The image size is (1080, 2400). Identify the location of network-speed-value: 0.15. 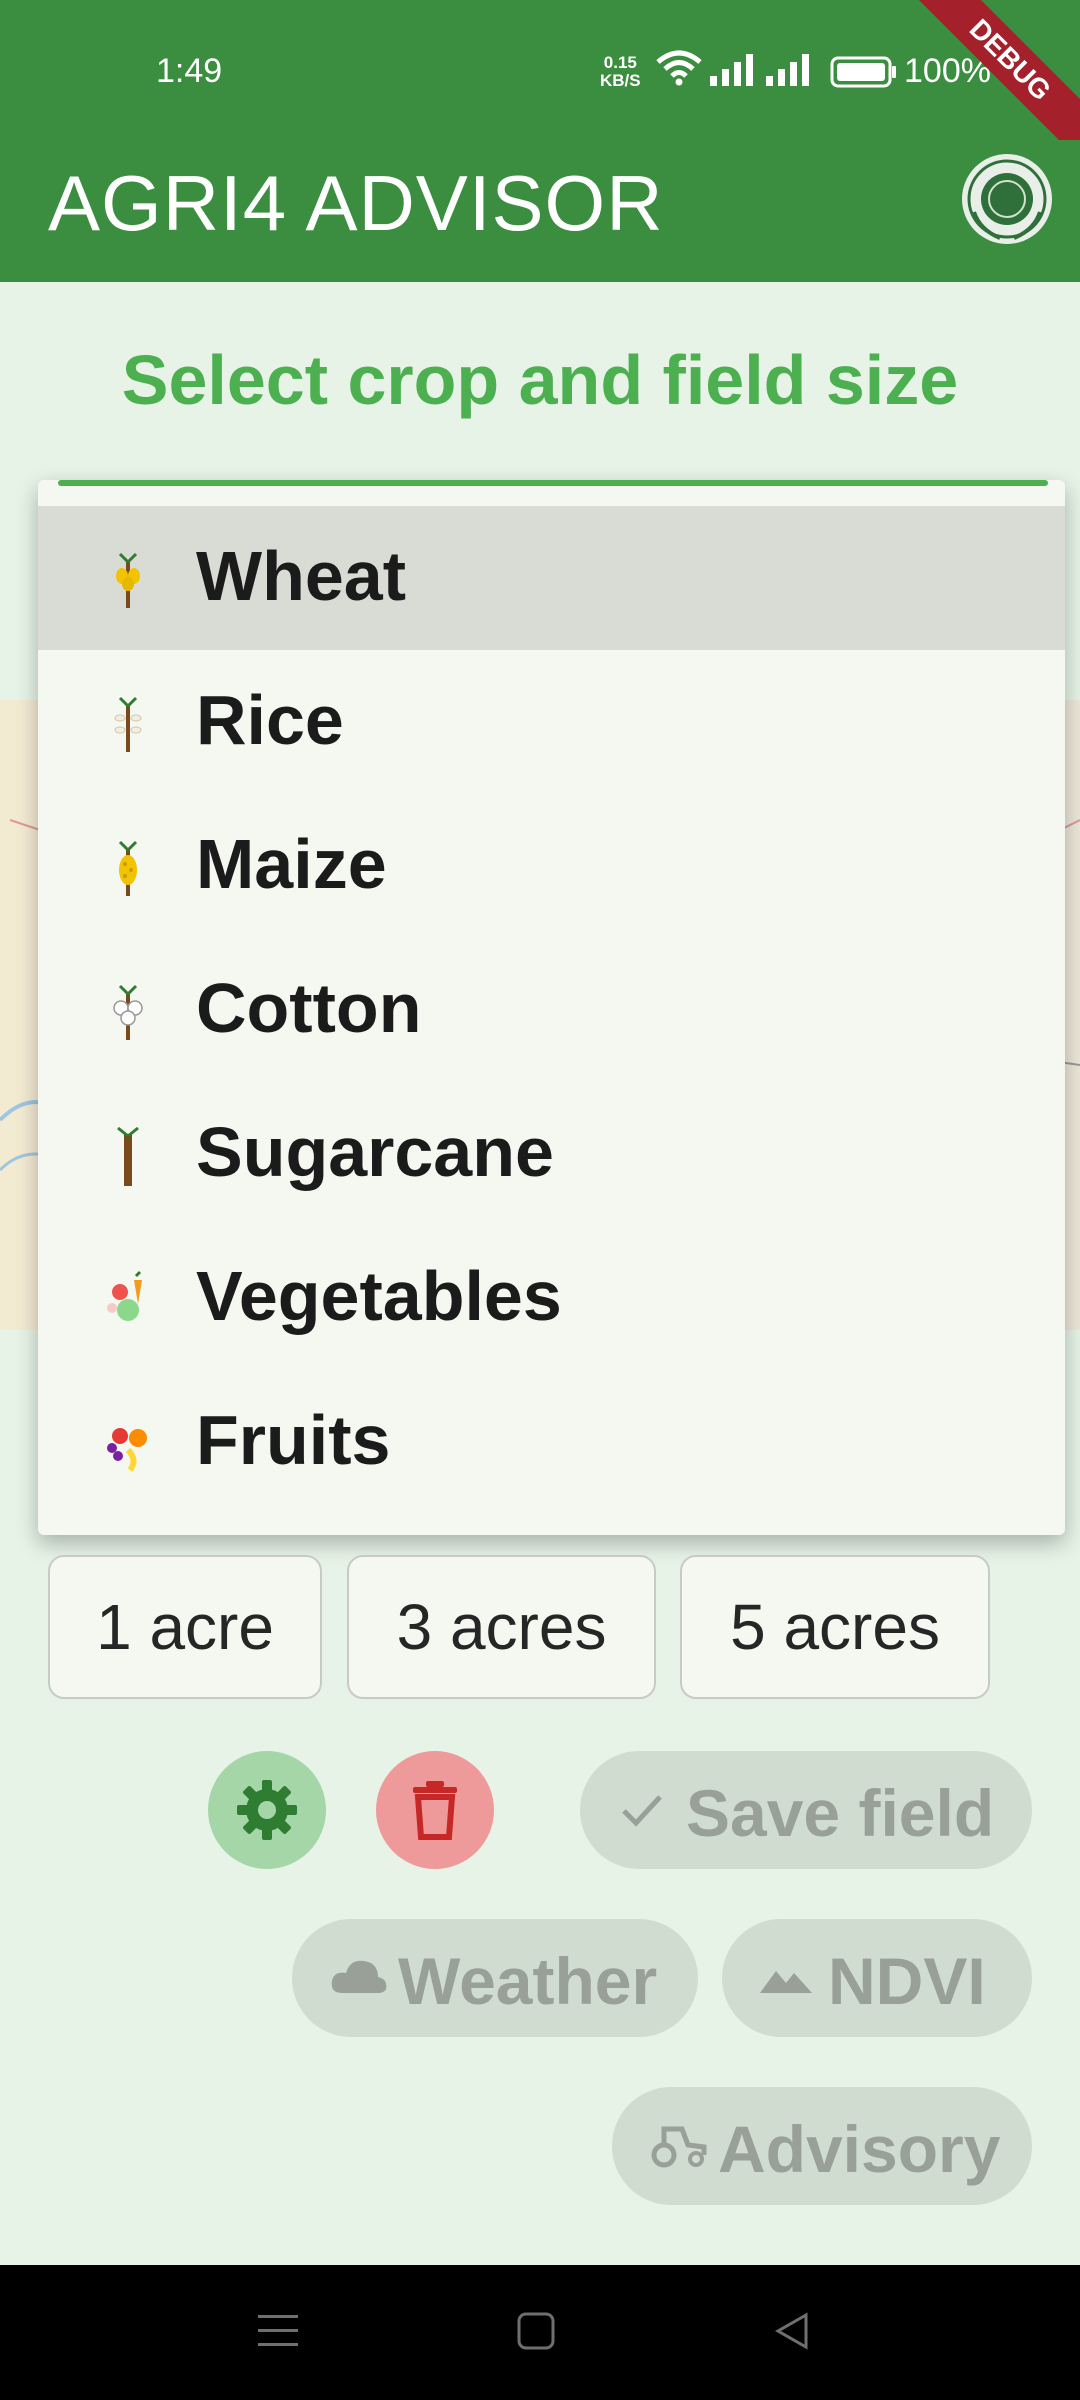
(620, 62).